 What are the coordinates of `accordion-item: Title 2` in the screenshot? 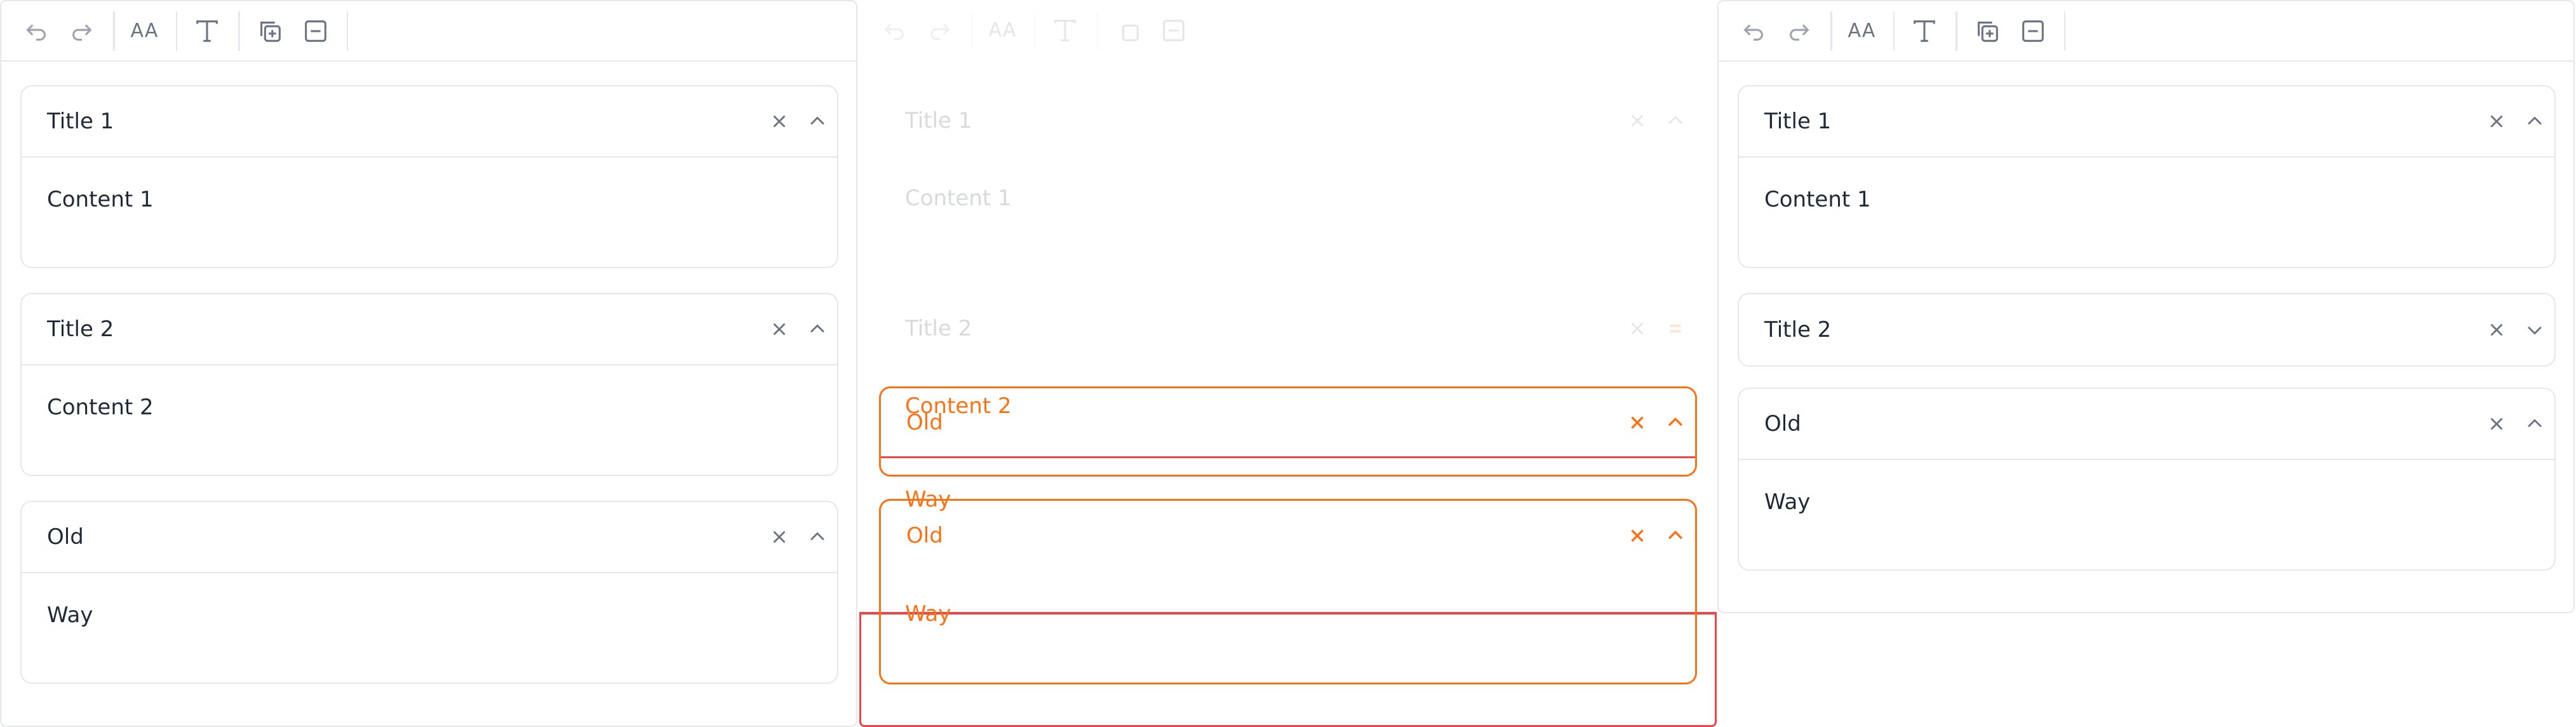 It's located at (2147, 330).